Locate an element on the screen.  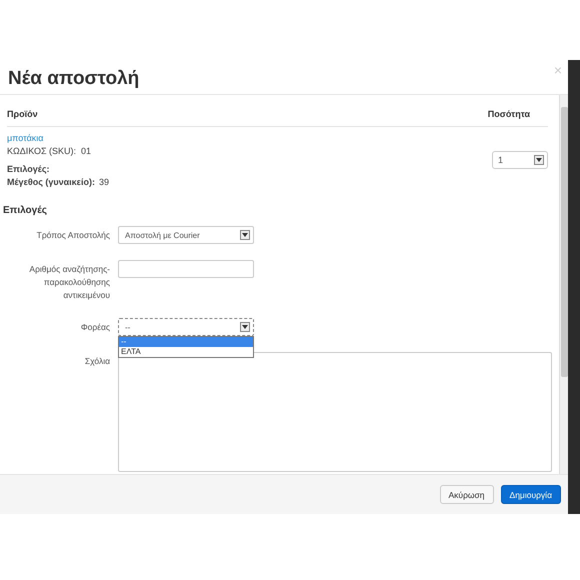
product-link: μποτάκια is located at coordinates (58, 138).